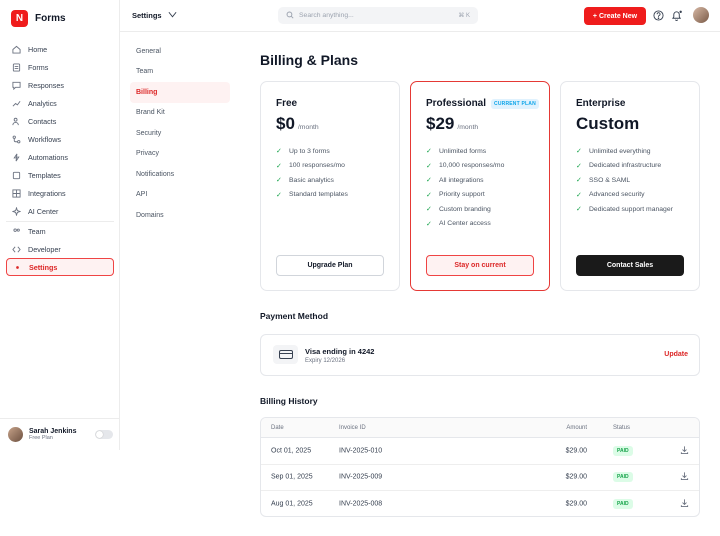 The width and height of the screenshot is (720, 536). I want to click on sidebar-item-responses: Responses, so click(60, 85).